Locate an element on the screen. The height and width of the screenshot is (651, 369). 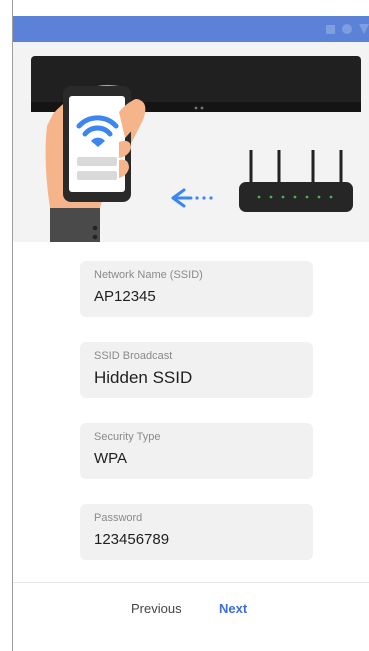
ssid-value: AP12345 is located at coordinates (125, 296).